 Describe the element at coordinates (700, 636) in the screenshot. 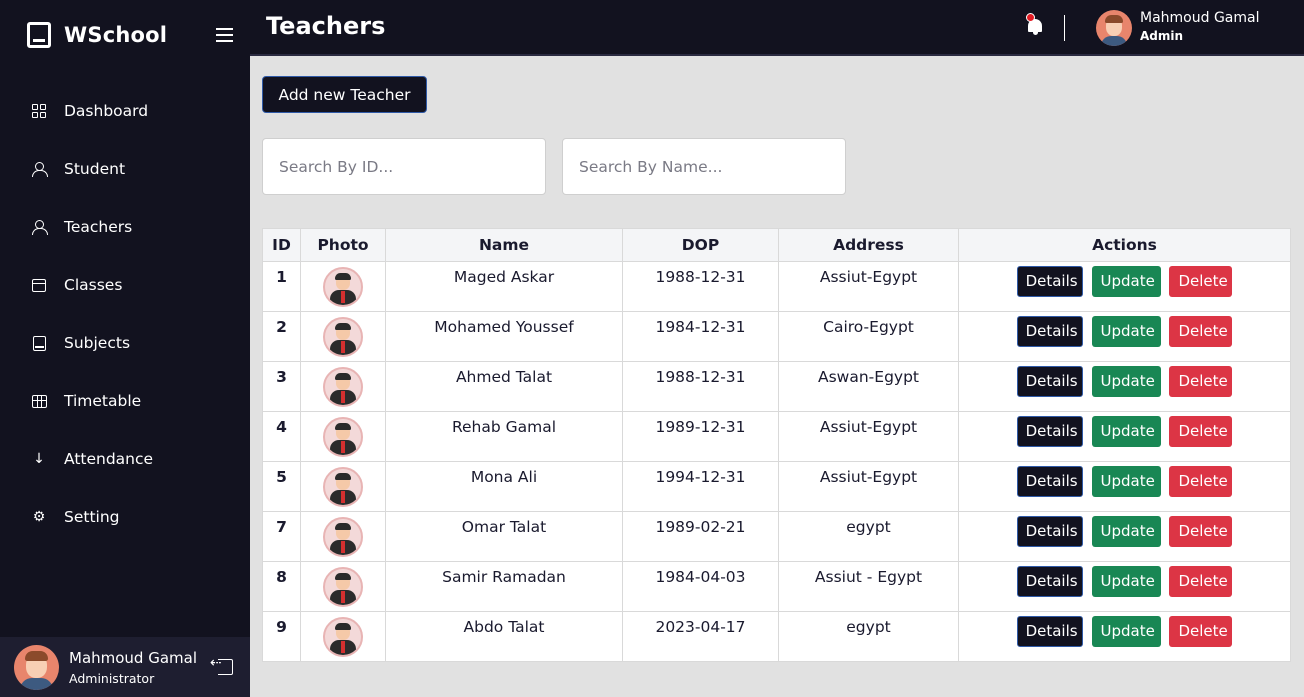

I see `cell-dop: 2023-04-17` at that location.